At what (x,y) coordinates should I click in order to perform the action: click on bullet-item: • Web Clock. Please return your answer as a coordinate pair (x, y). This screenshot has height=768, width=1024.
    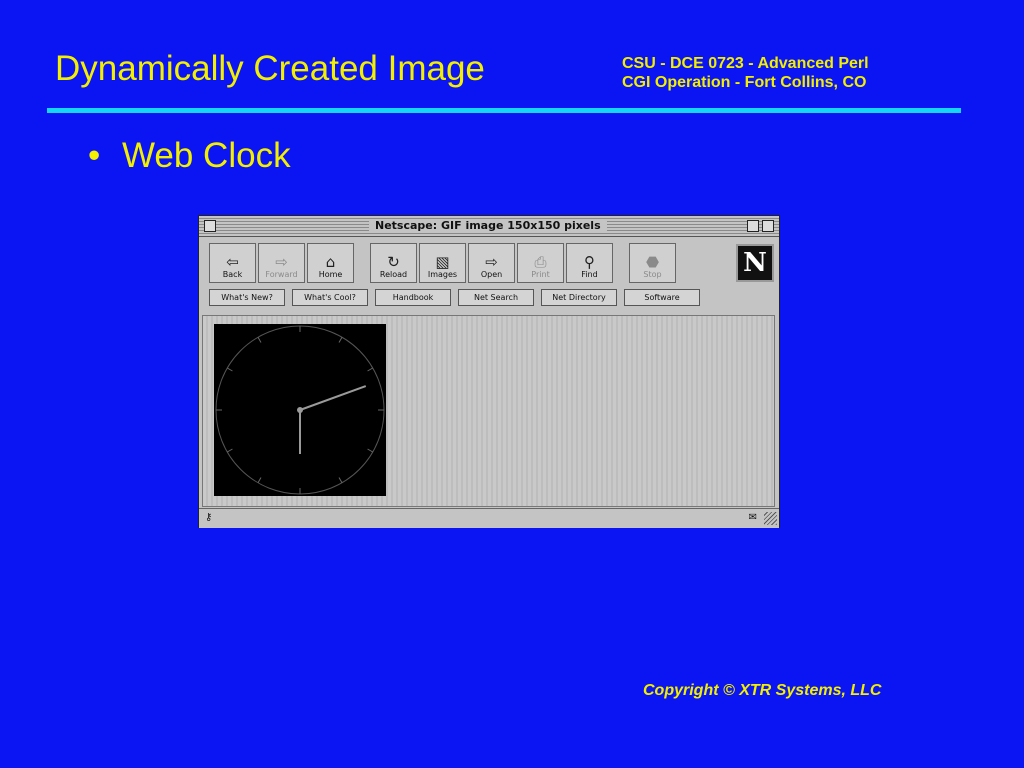
    Looking at the image, I should click on (189, 156).